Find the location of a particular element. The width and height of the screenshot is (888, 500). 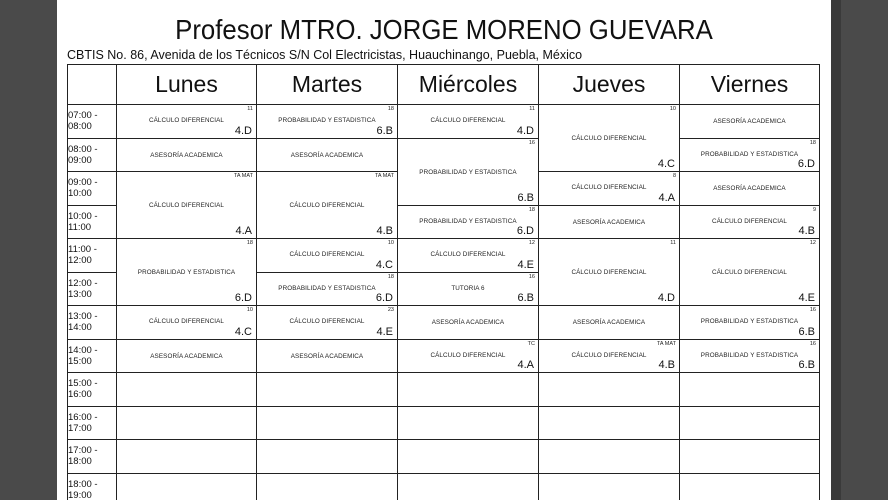

schedule-cell: 16 TUTORIA 6 6.B is located at coordinates (468, 288).